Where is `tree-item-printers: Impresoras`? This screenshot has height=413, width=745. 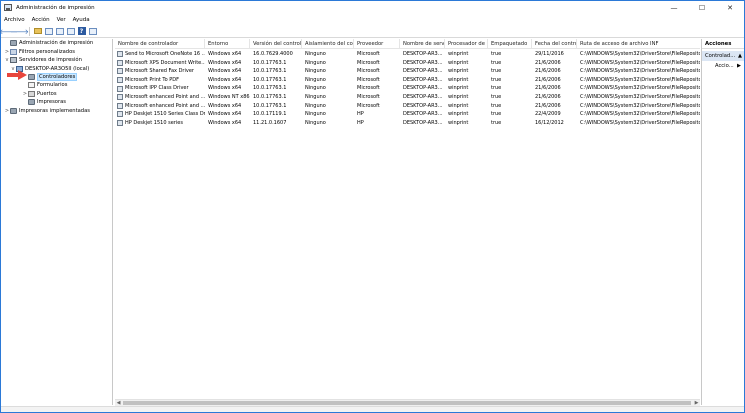 tree-item-printers: Impresoras is located at coordinates (44, 102).